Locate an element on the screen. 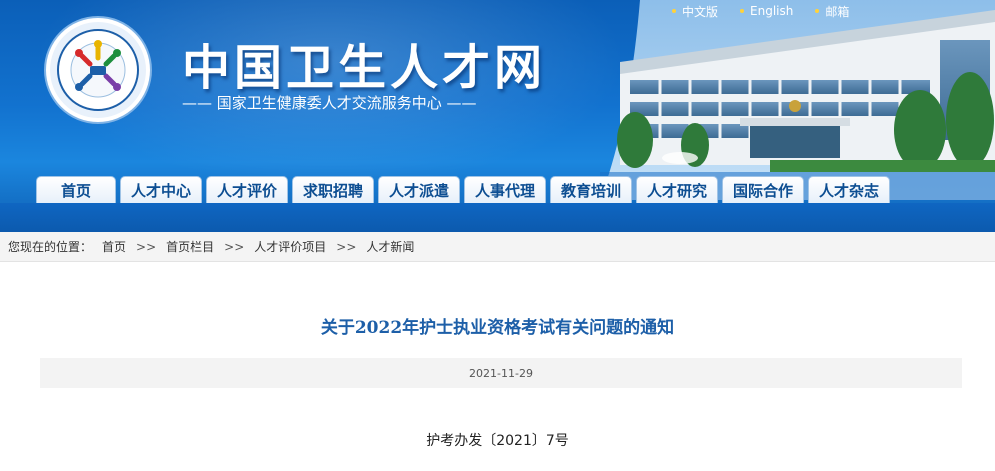 The image size is (995, 471). article-date: 2021-11-29 is located at coordinates (501, 373).